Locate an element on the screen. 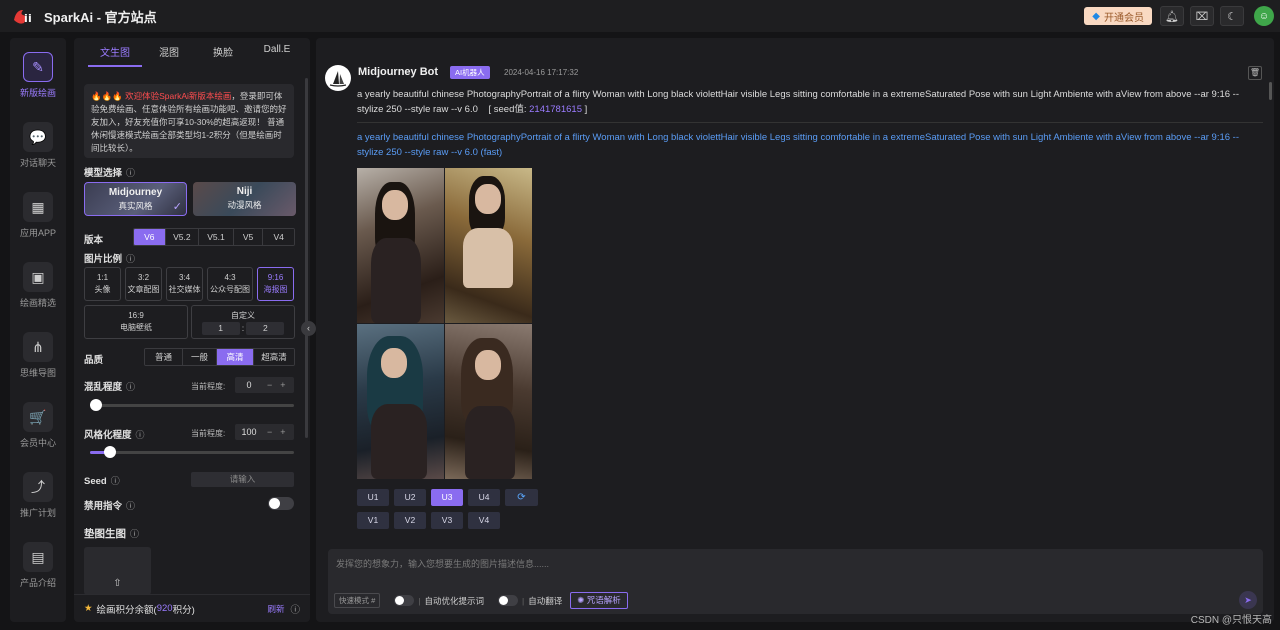  quality-option: 一般 is located at coordinates (199, 357).